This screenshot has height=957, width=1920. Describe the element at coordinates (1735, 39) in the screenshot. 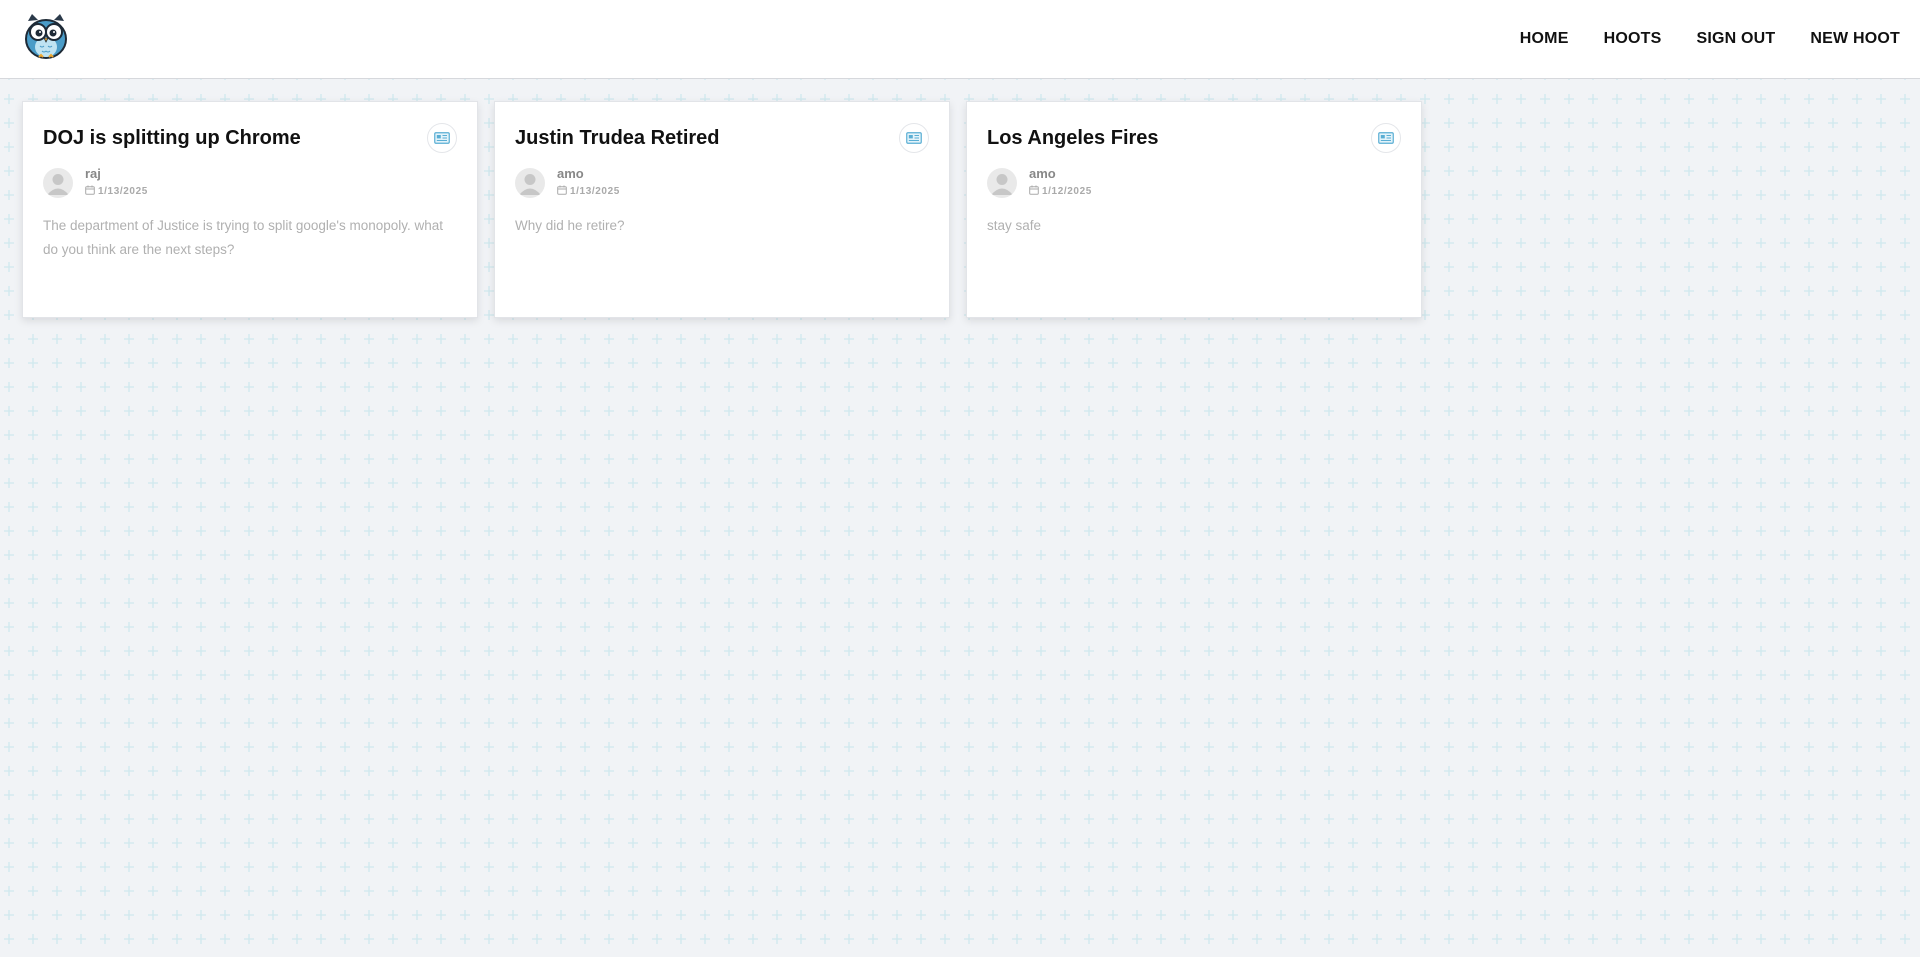

I see `nav-sign-out-link: SIGN OUT` at that location.